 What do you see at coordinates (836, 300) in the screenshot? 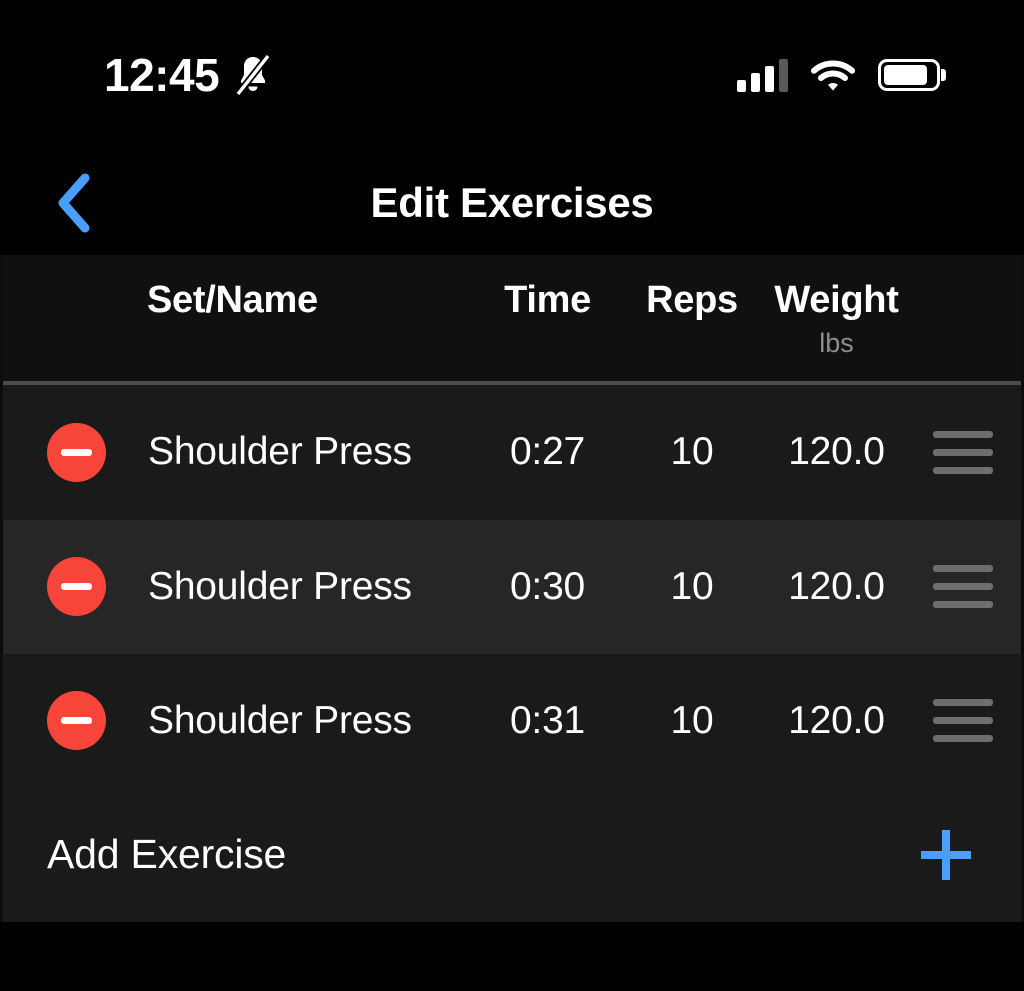
I see `column-header-weight-label: Weight` at bounding box center [836, 300].